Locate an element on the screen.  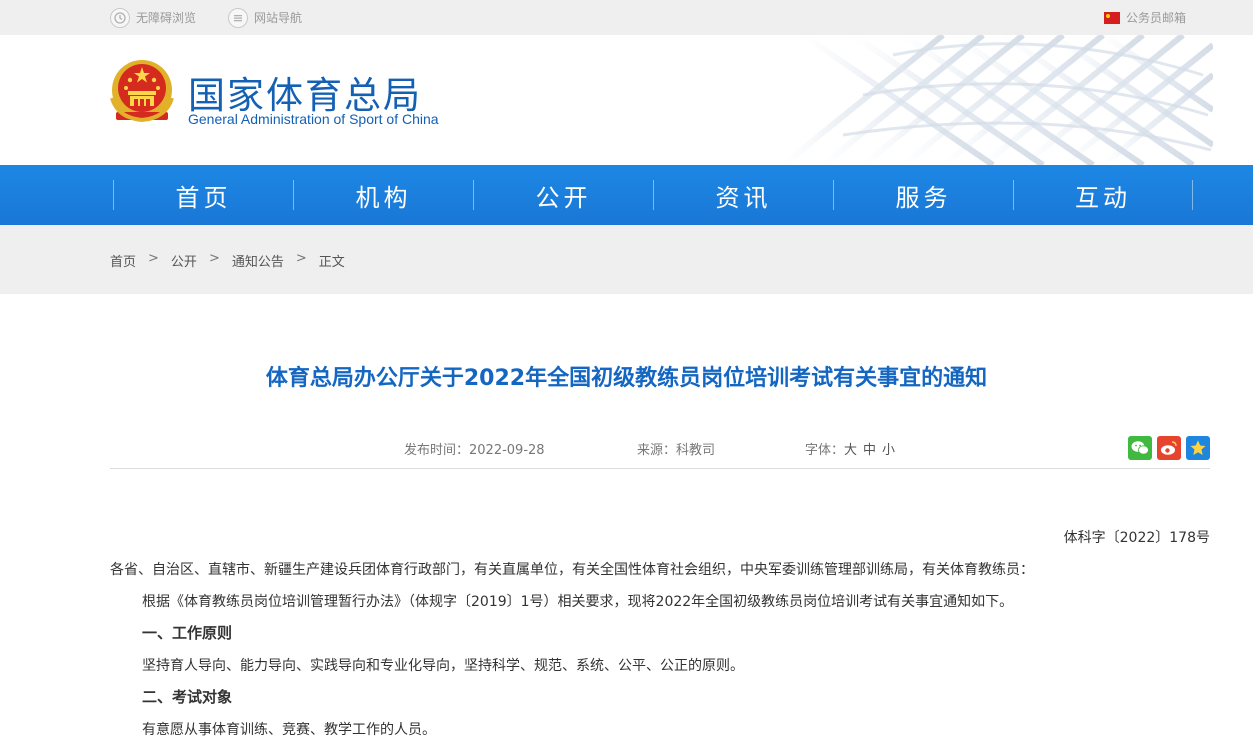
font-size-controls: 字体：大中小 is located at coordinates (850, 448).